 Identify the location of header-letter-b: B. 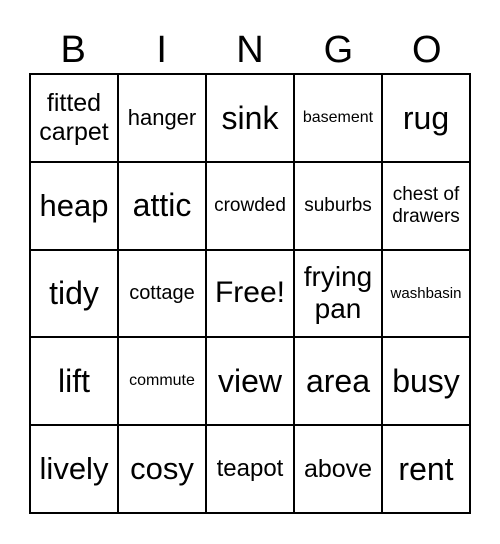
(73, 50).